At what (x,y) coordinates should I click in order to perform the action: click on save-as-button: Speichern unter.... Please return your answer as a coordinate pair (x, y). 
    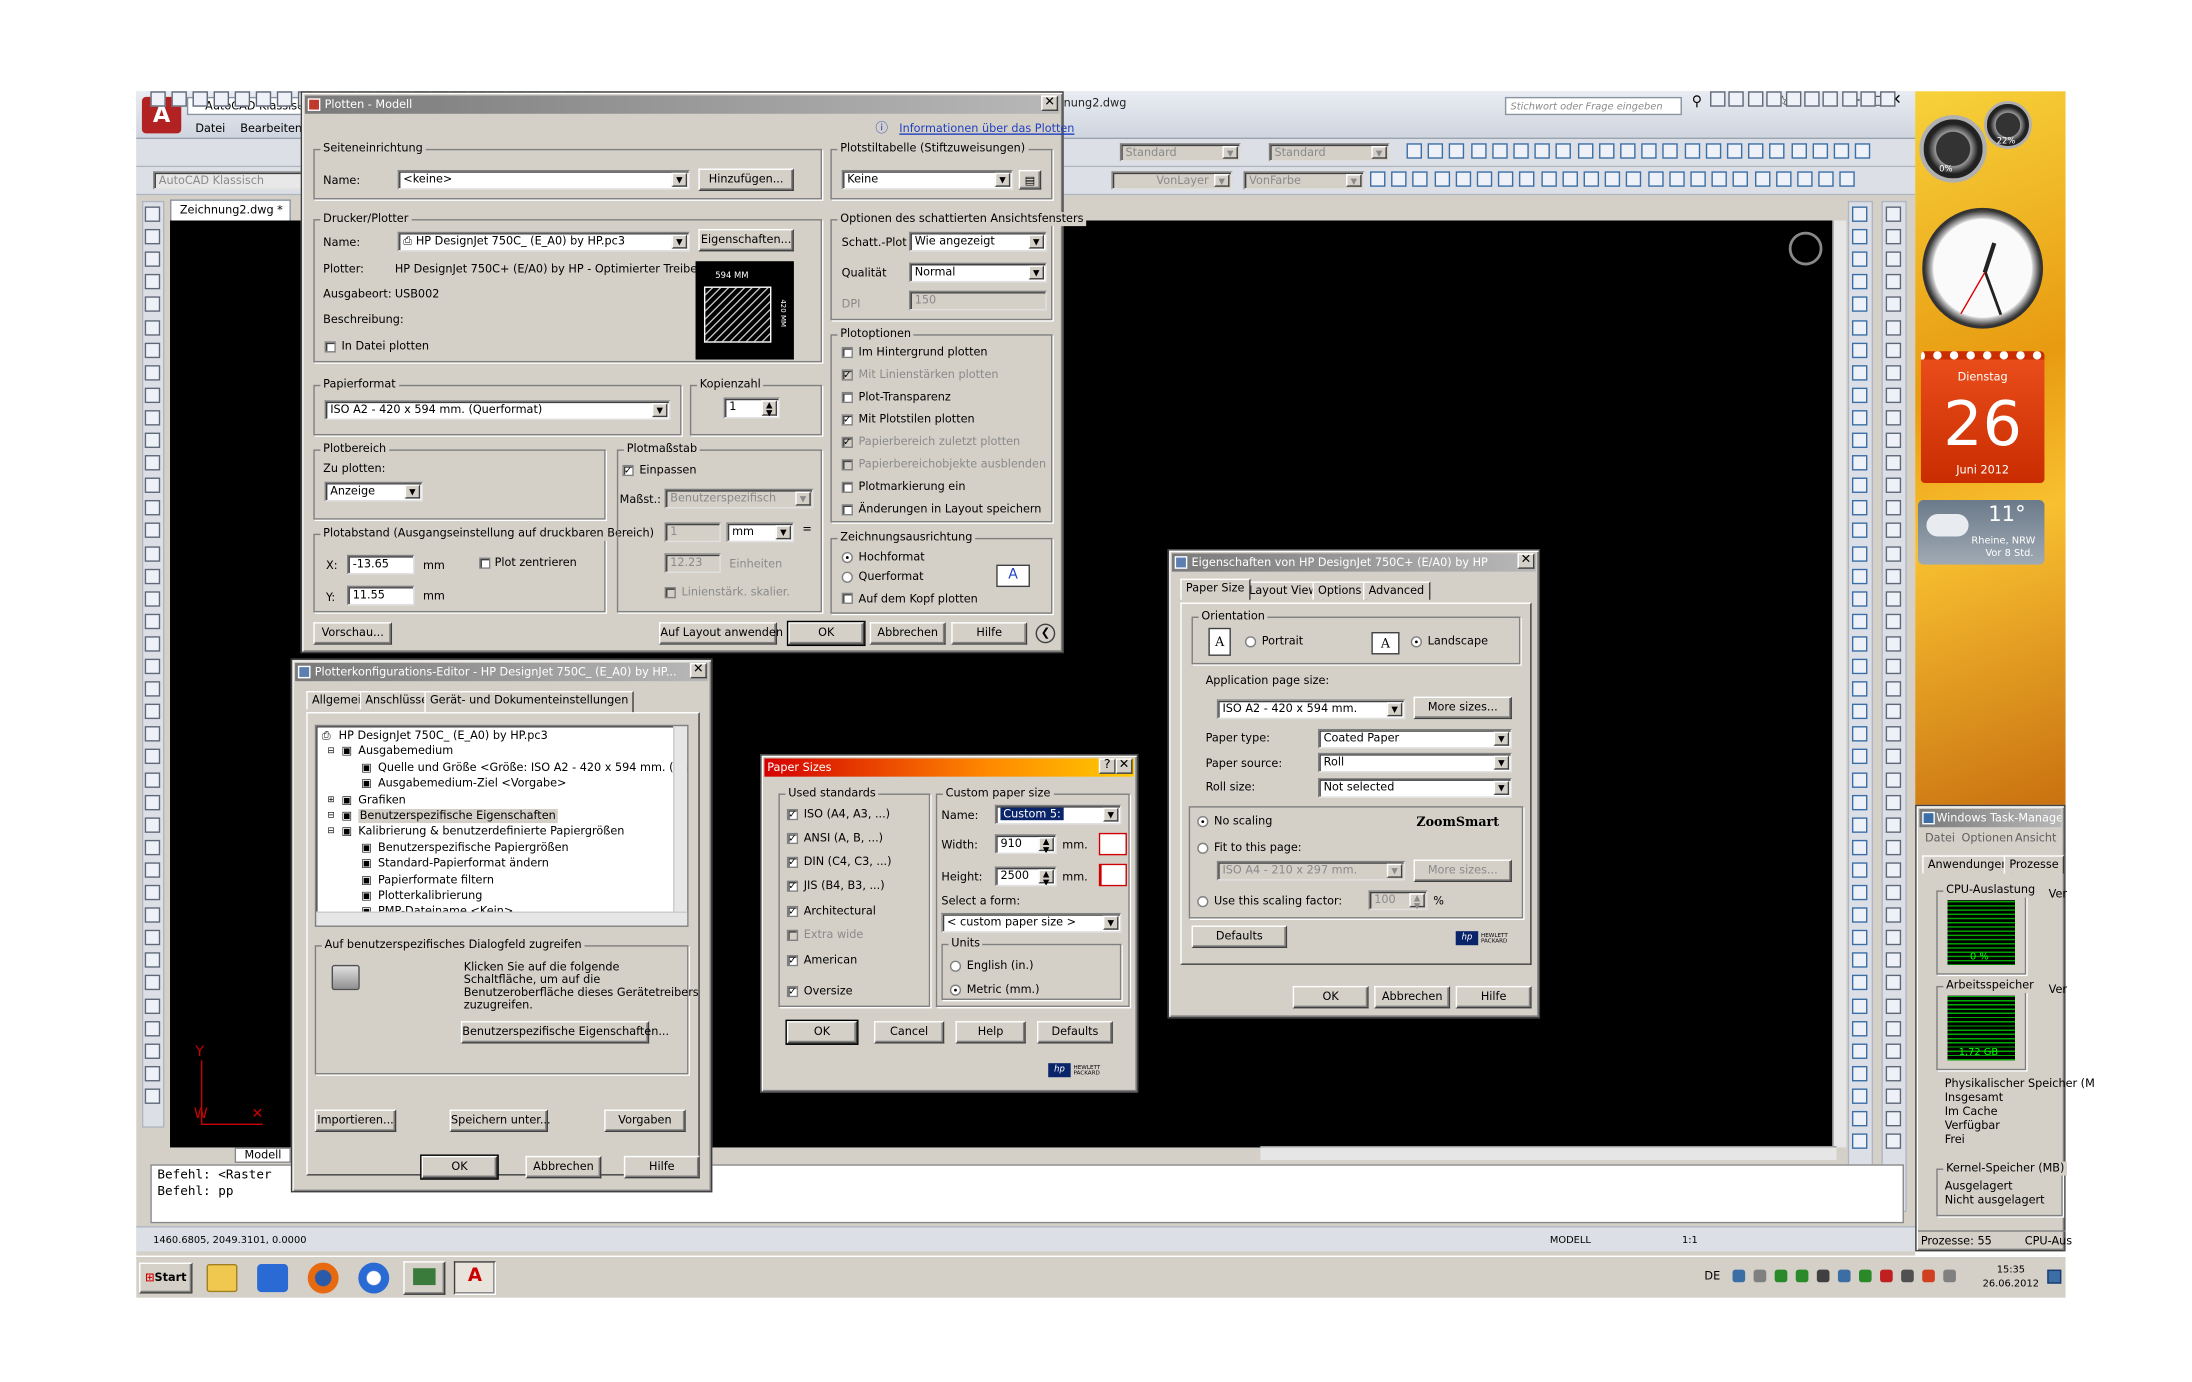
    Looking at the image, I should click on (500, 1121).